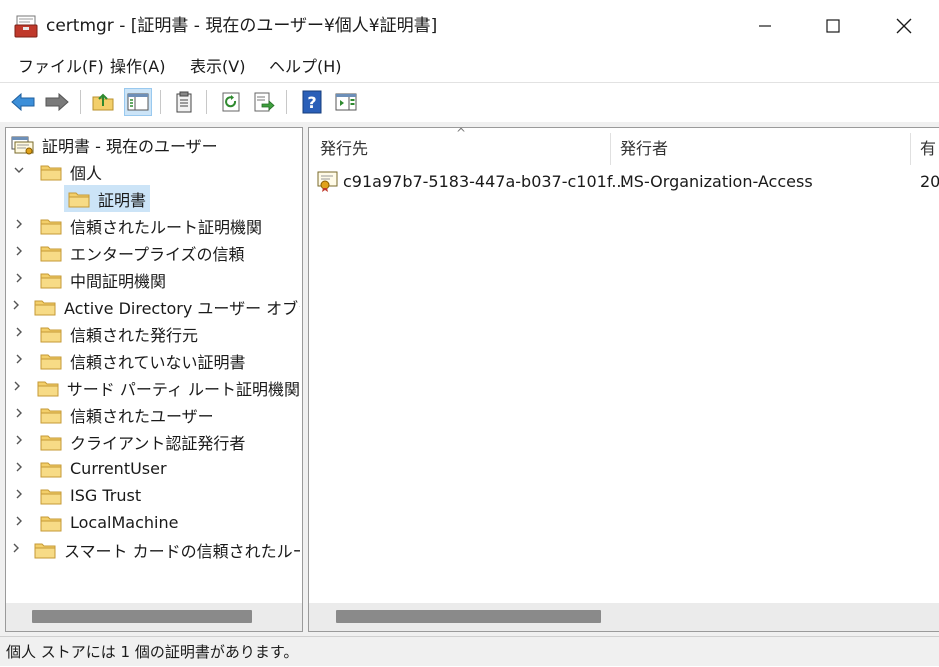  What do you see at coordinates (461, 133) in the screenshot?
I see `sort-ascending-icon: ^` at bounding box center [461, 133].